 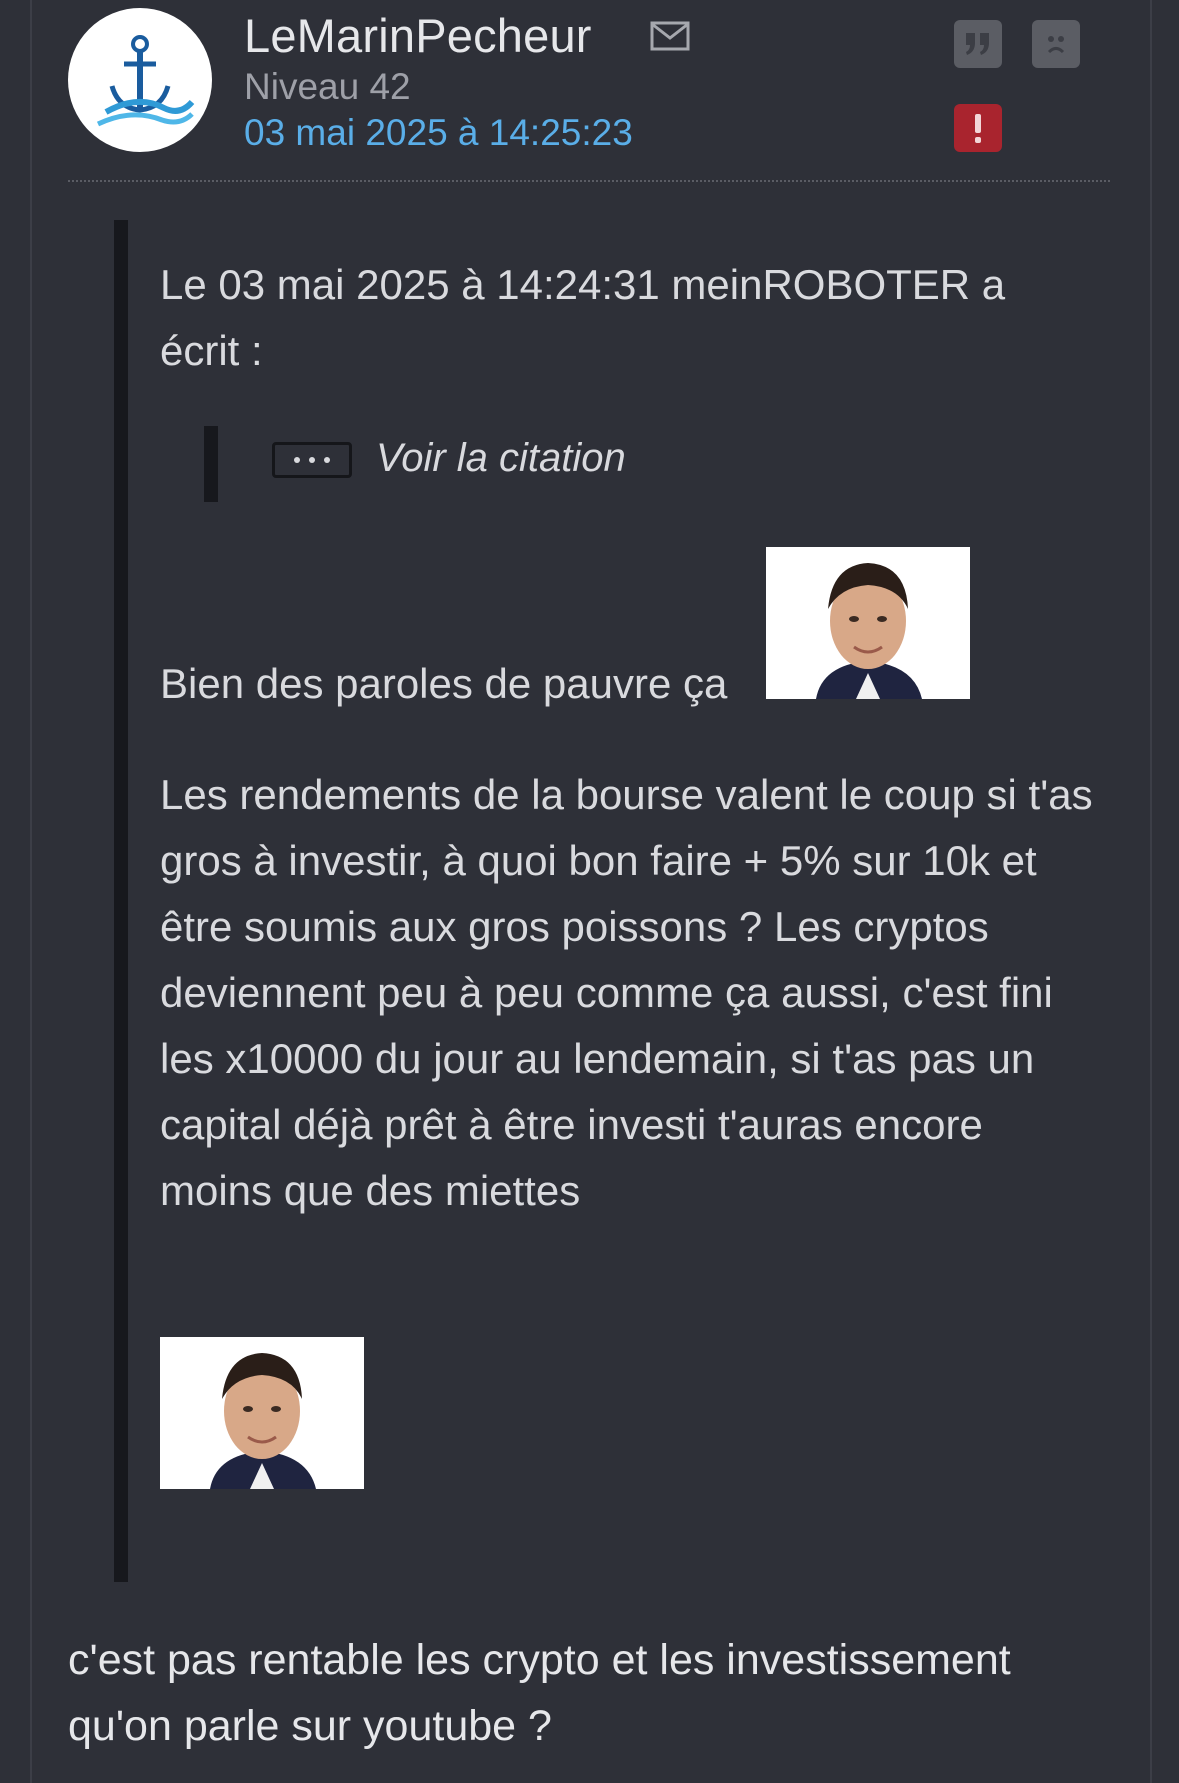 I want to click on expand-quote-button, so click(x=312, y=460).